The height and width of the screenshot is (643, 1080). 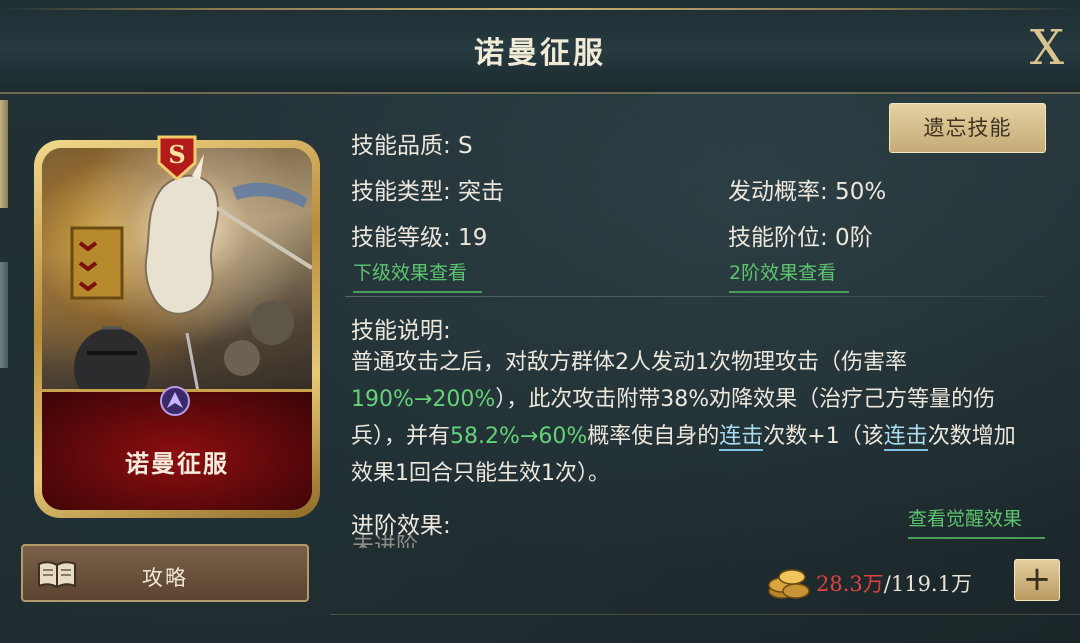 What do you see at coordinates (976, 521) in the screenshot?
I see `view-awaken-effect-link: 查看觉醒效果` at bounding box center [976, 521].